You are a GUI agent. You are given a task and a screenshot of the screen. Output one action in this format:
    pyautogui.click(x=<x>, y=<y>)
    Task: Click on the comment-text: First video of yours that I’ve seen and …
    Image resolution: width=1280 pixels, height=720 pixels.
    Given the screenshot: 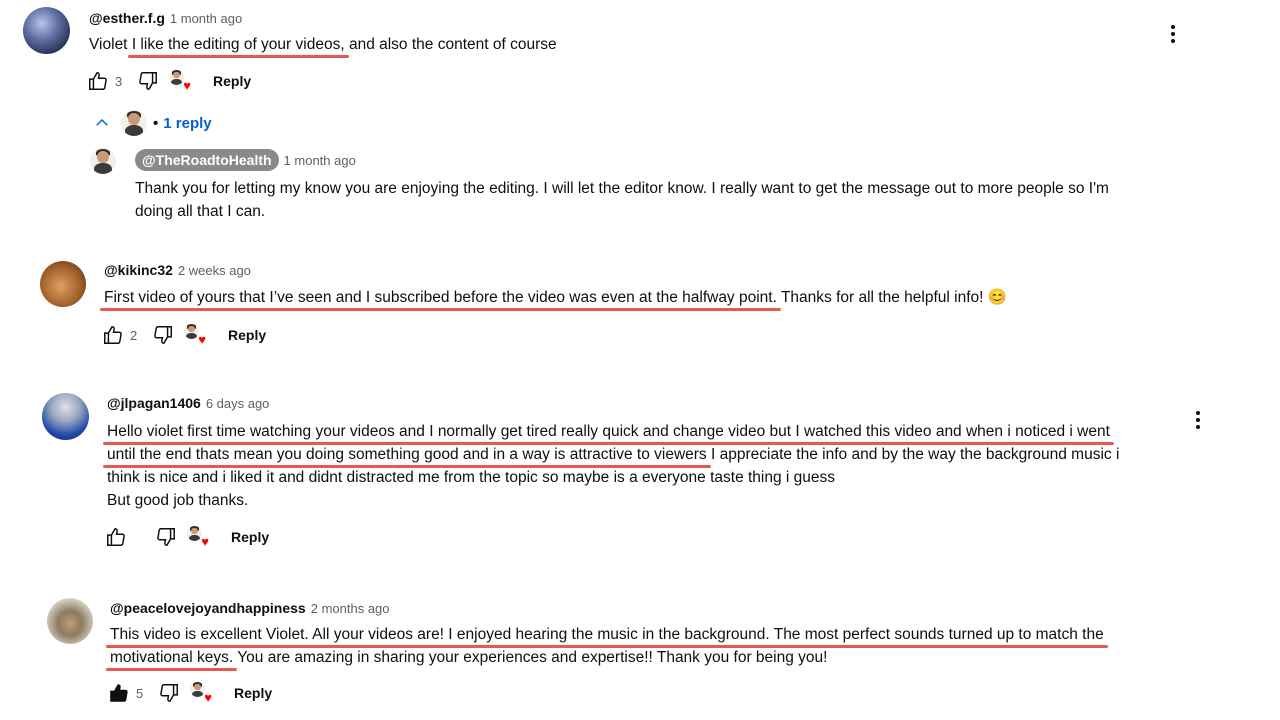 What is the action you would take?
    pyautogui.click(x=556, y=297)
    